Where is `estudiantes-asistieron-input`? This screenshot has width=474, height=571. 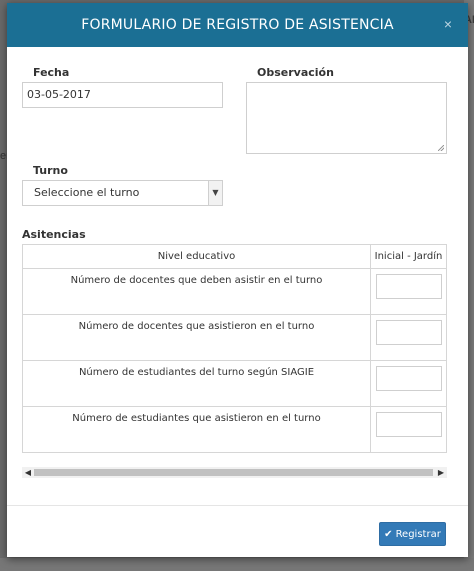 estudiantes-asistieron-input is located at coordinates (408, 424).